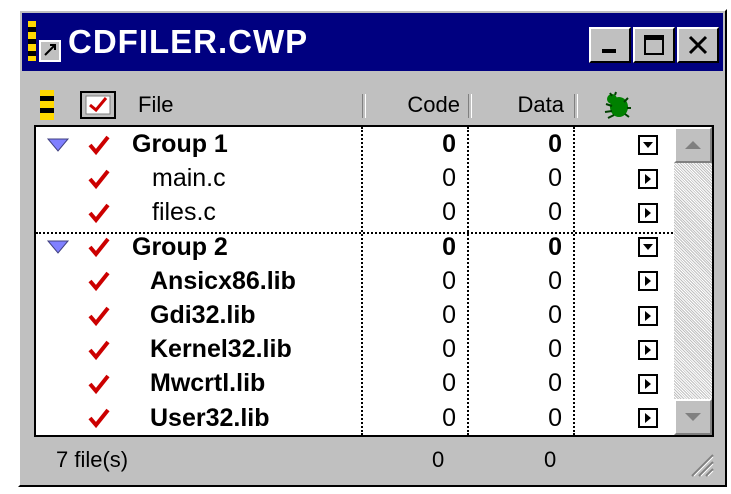  What do you see at coordinates (223, 280) in the screenshot?
I see `file-name: Ansicx86.lib` at bounding box center [223, 280].